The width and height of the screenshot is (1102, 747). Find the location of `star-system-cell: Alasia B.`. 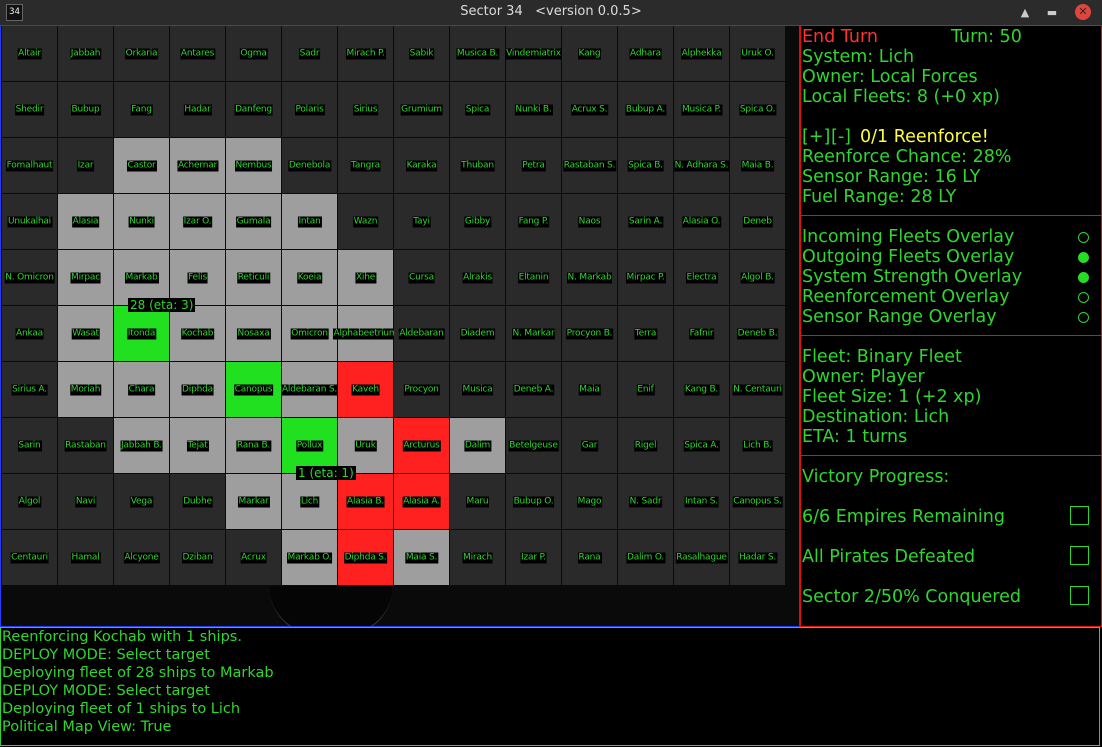

star-system-cell: Alasia B. is located at coordinates (365, 501).